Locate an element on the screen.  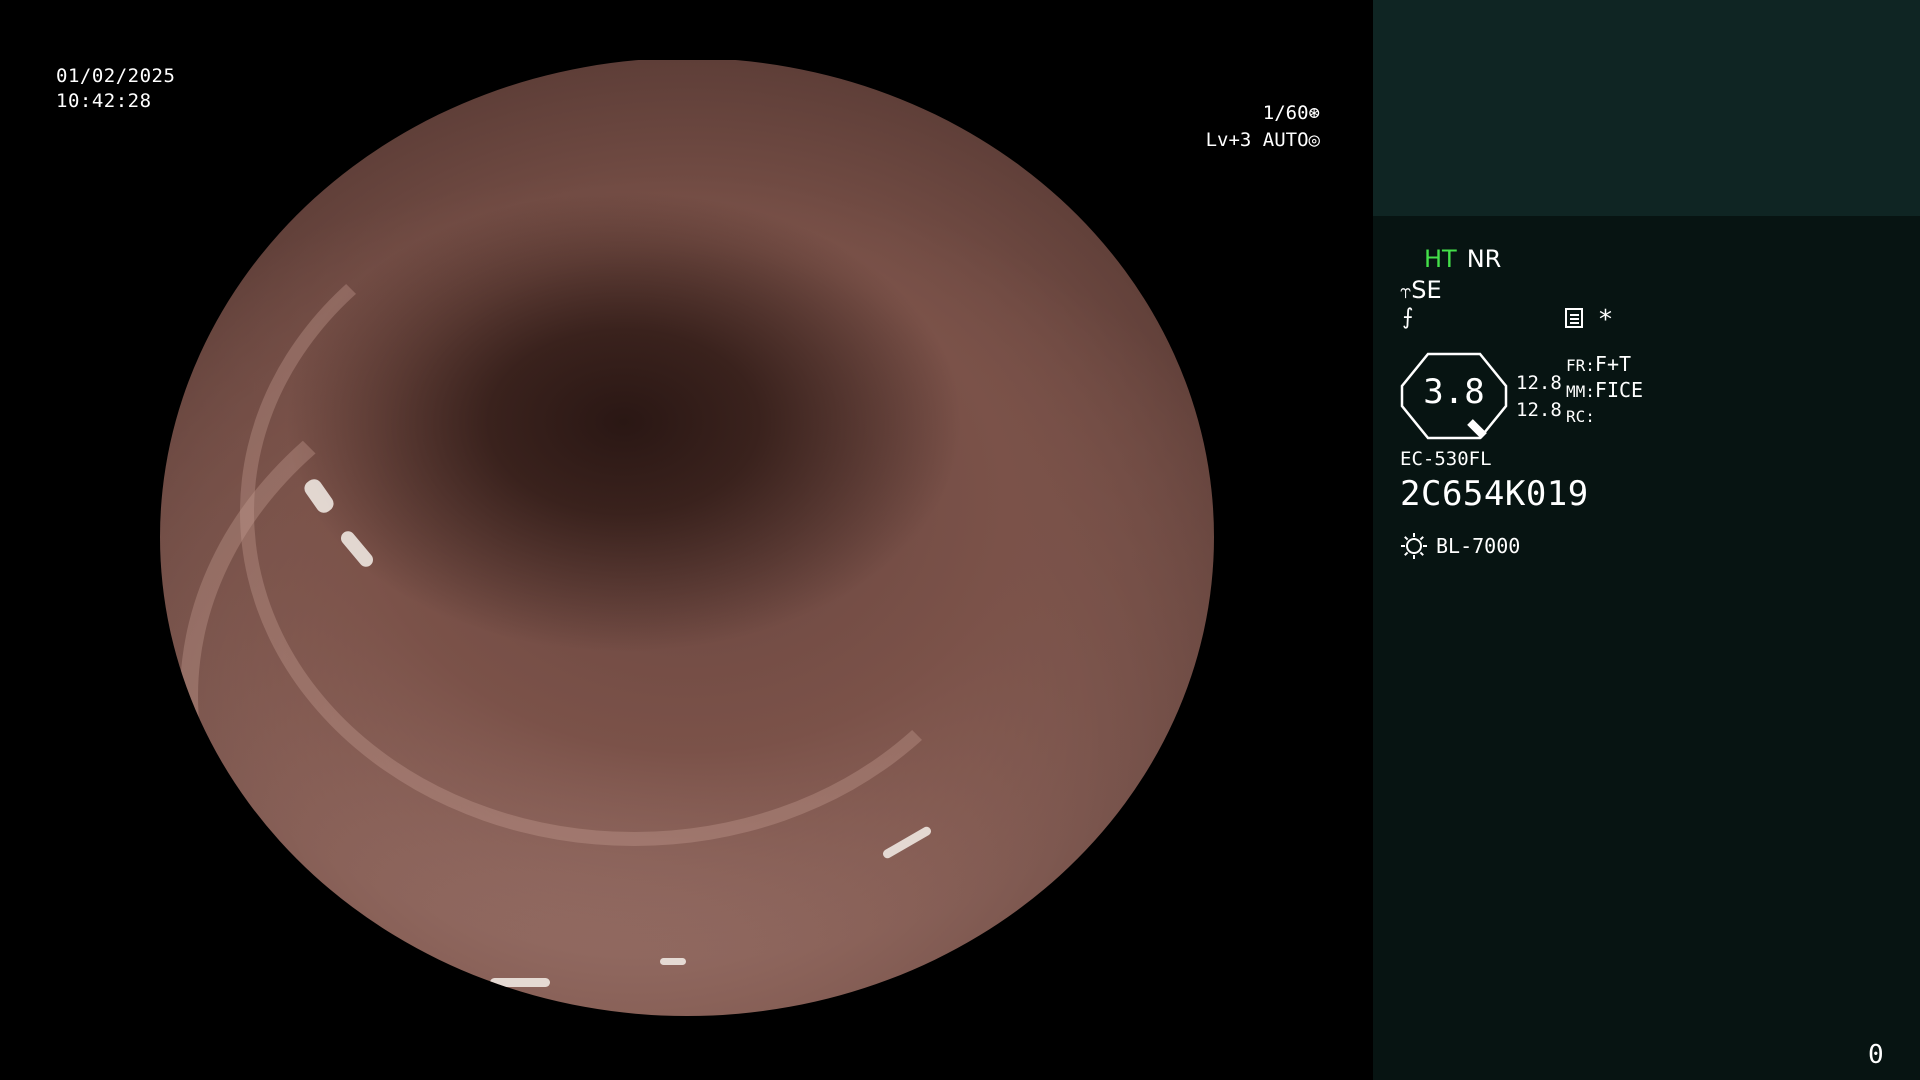
iris-mode: Lv+3 AUTO◎ is located at coordinates (1235, 140).